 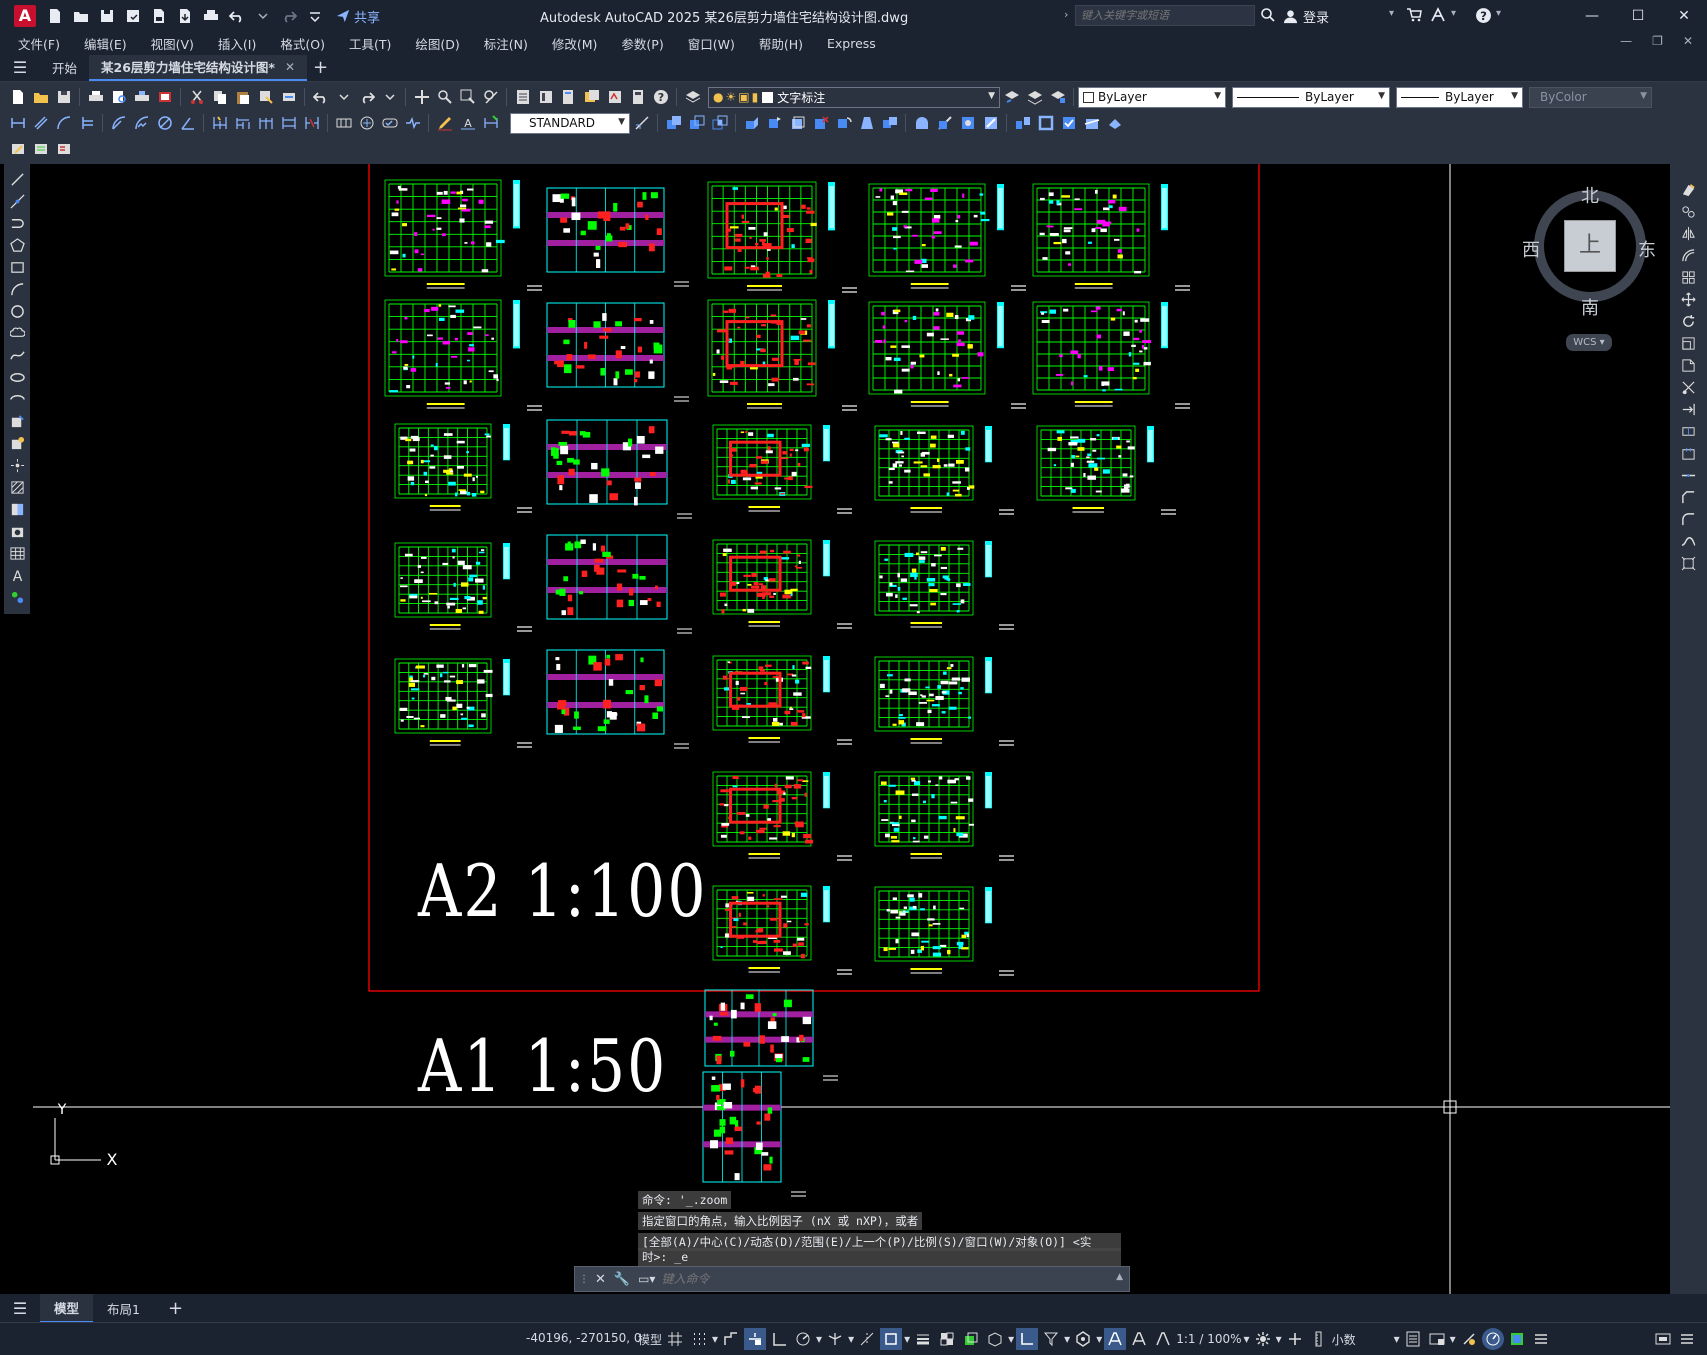 I want to click on ortho-icon, so click(x=779, y=1339).